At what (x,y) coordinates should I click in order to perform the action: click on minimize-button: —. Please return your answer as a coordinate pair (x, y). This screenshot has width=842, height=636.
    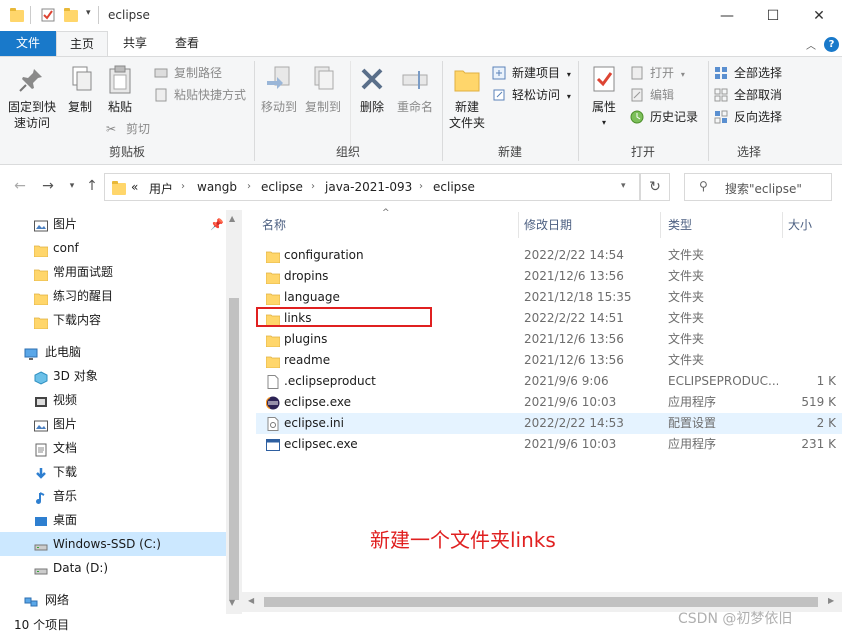
    Looking at the image, I should click on (727, 15).